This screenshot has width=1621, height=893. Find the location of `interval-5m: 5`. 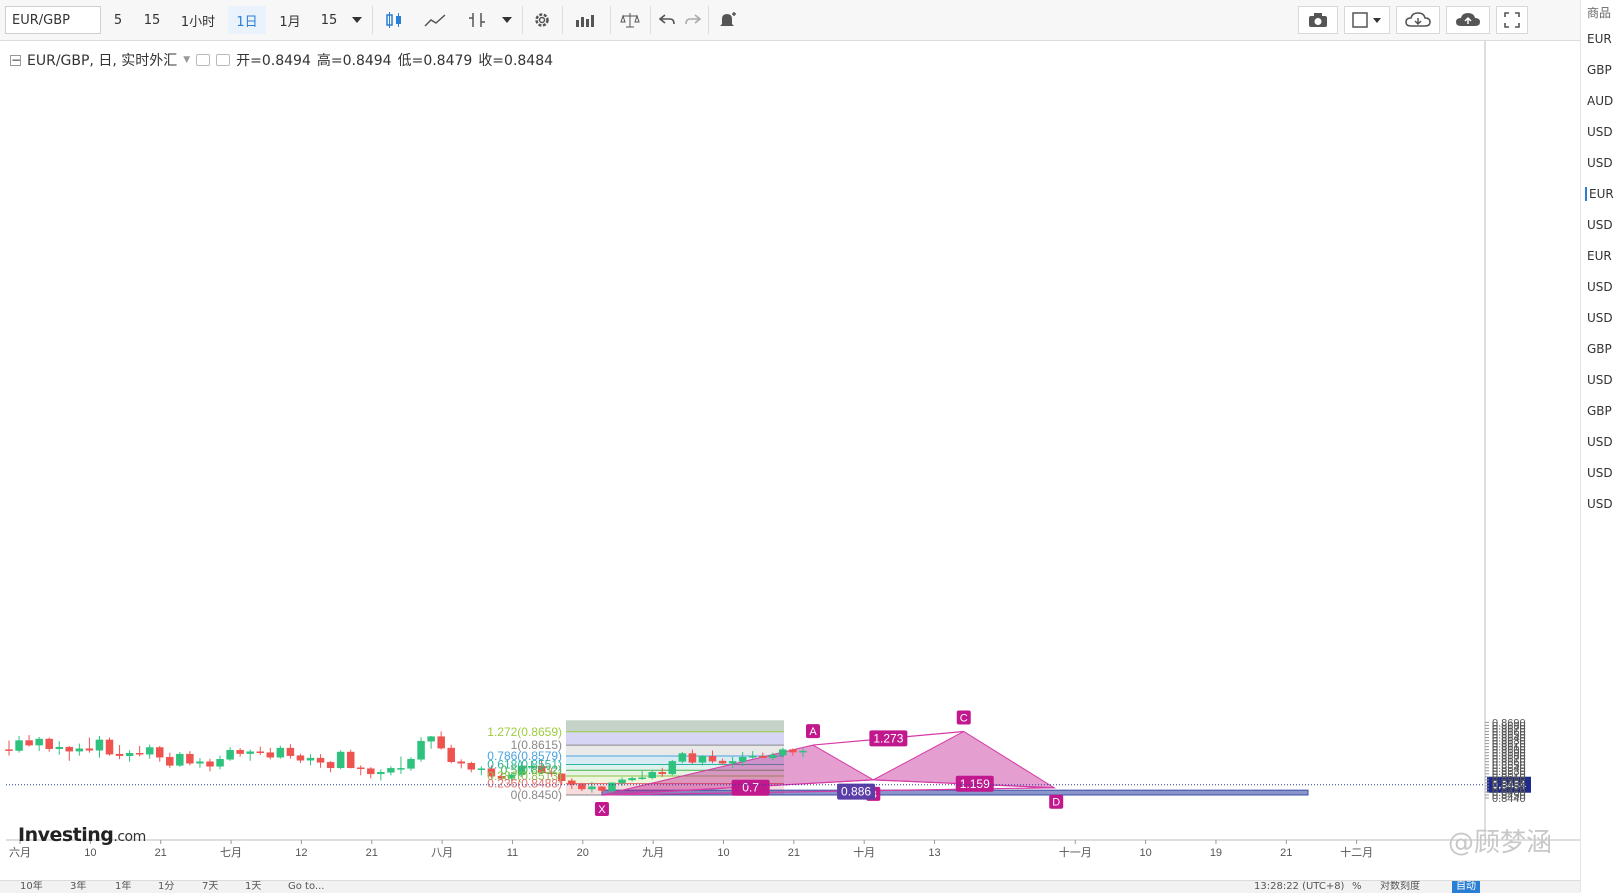

interval-5m: 5 is located at coordinates (118, 20).